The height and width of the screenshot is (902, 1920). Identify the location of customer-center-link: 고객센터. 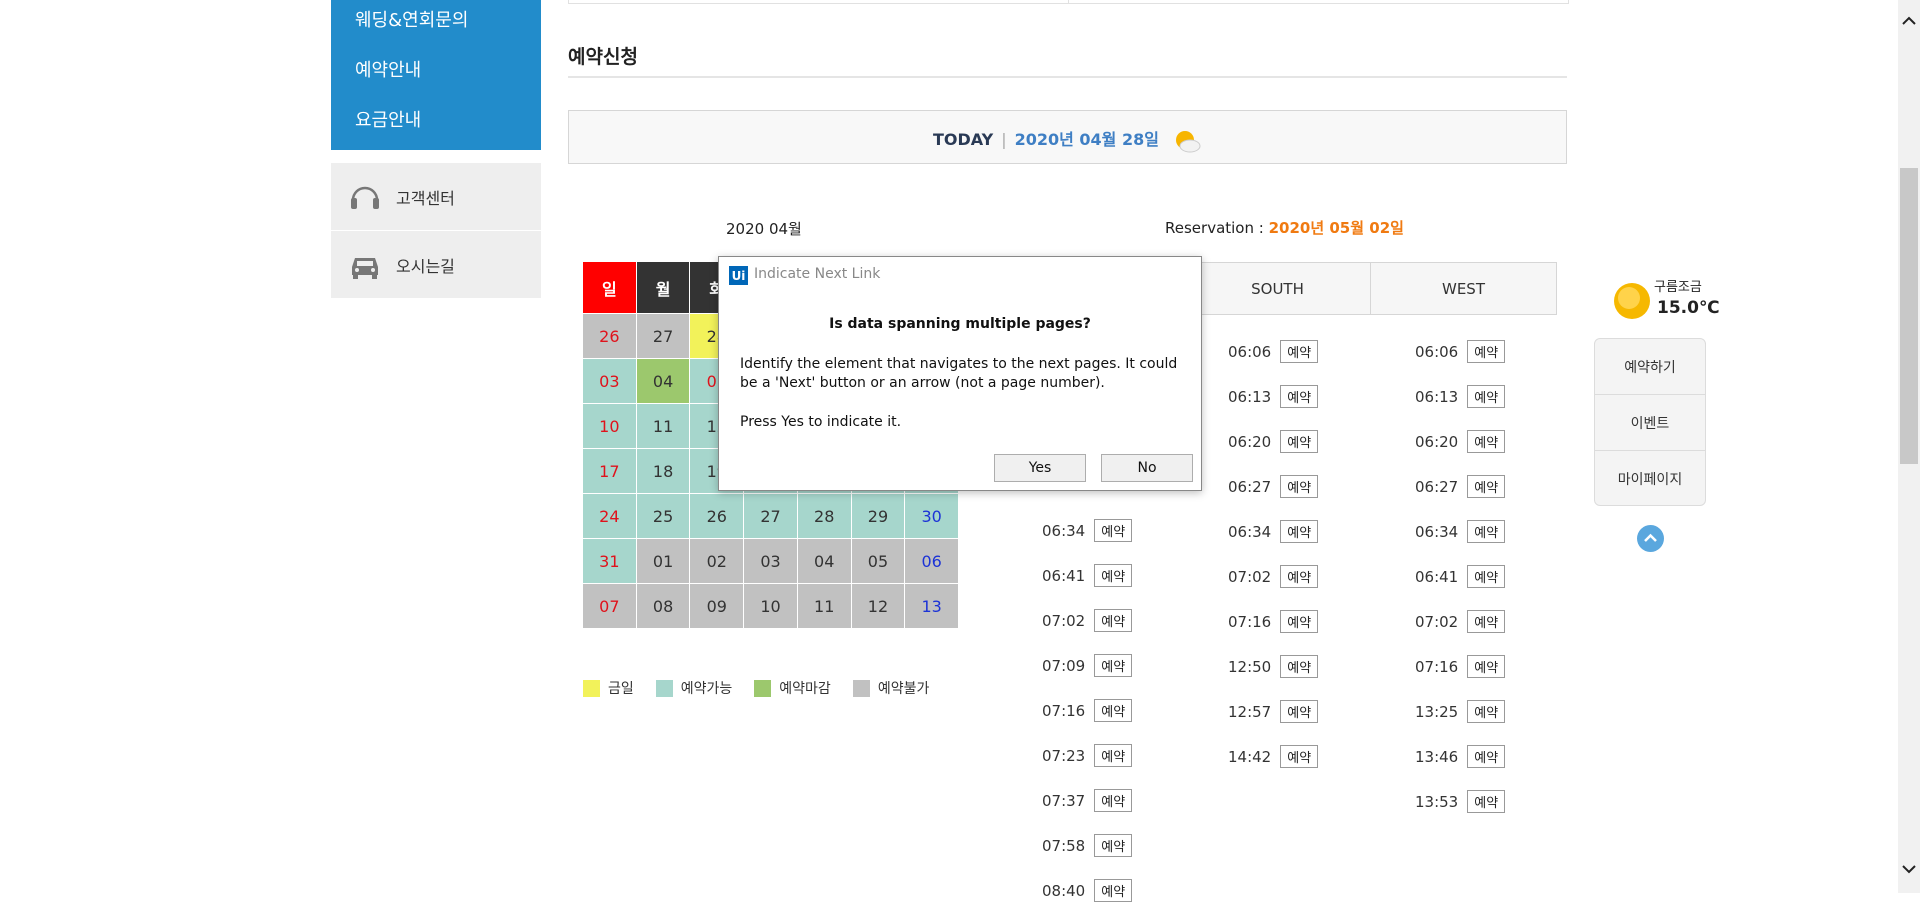
(436, 196).